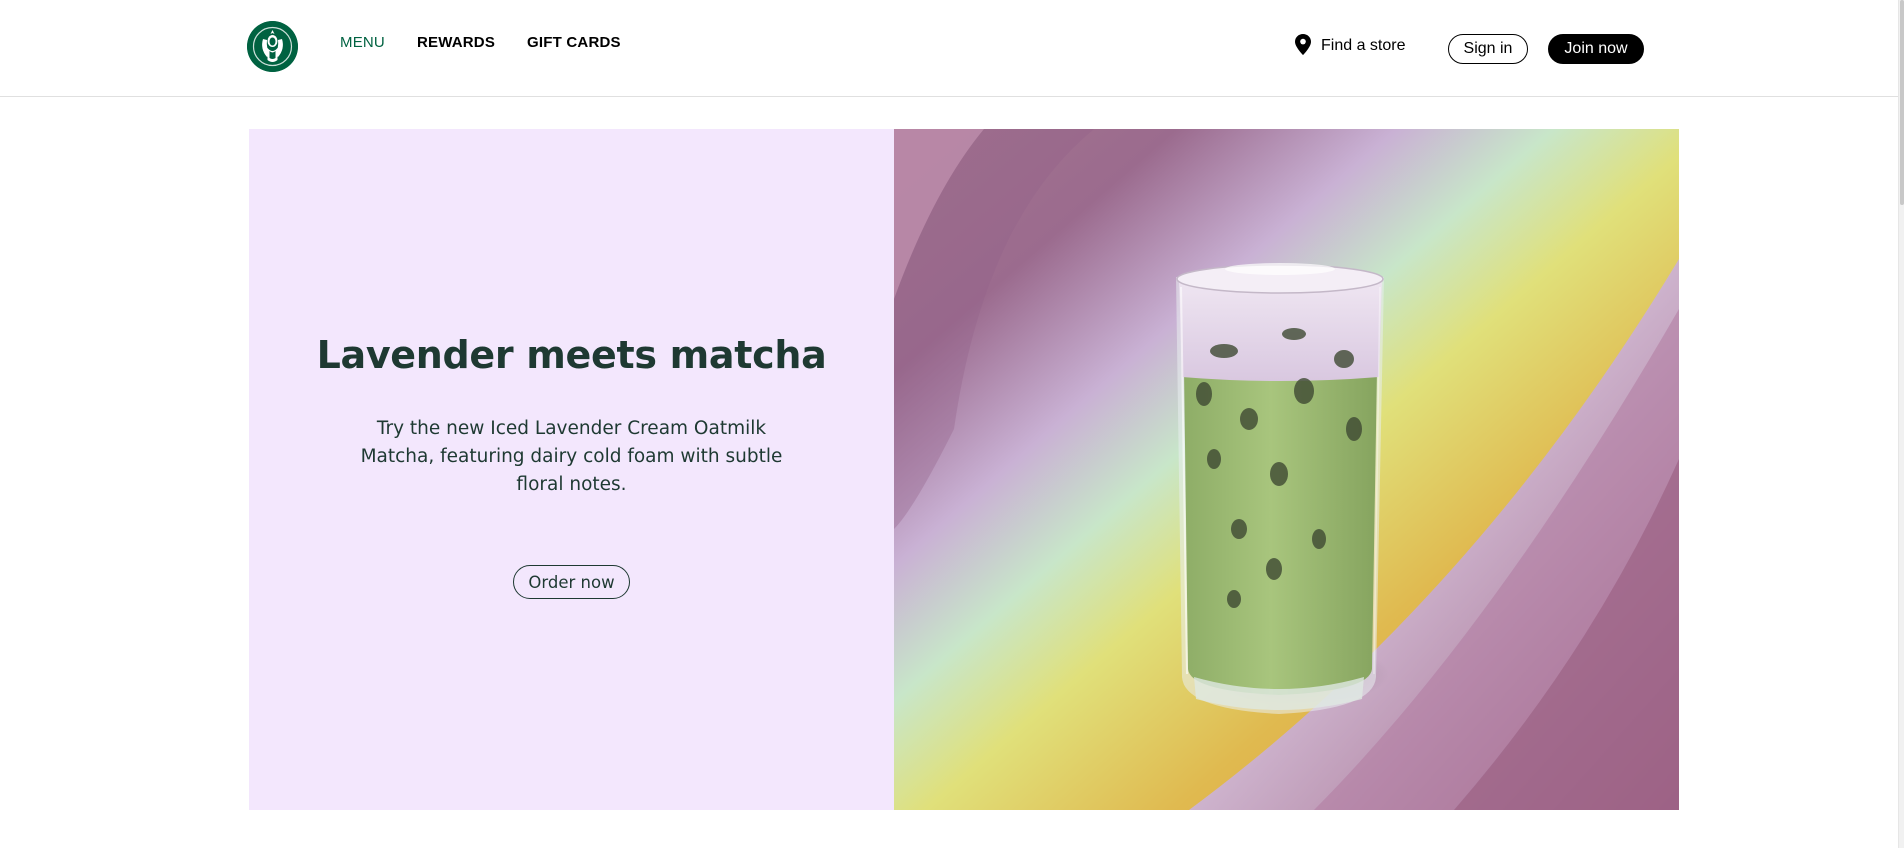 This screenshot has width=1904, height=848. I want to click on page-scrollbar, so click(1901, 424).